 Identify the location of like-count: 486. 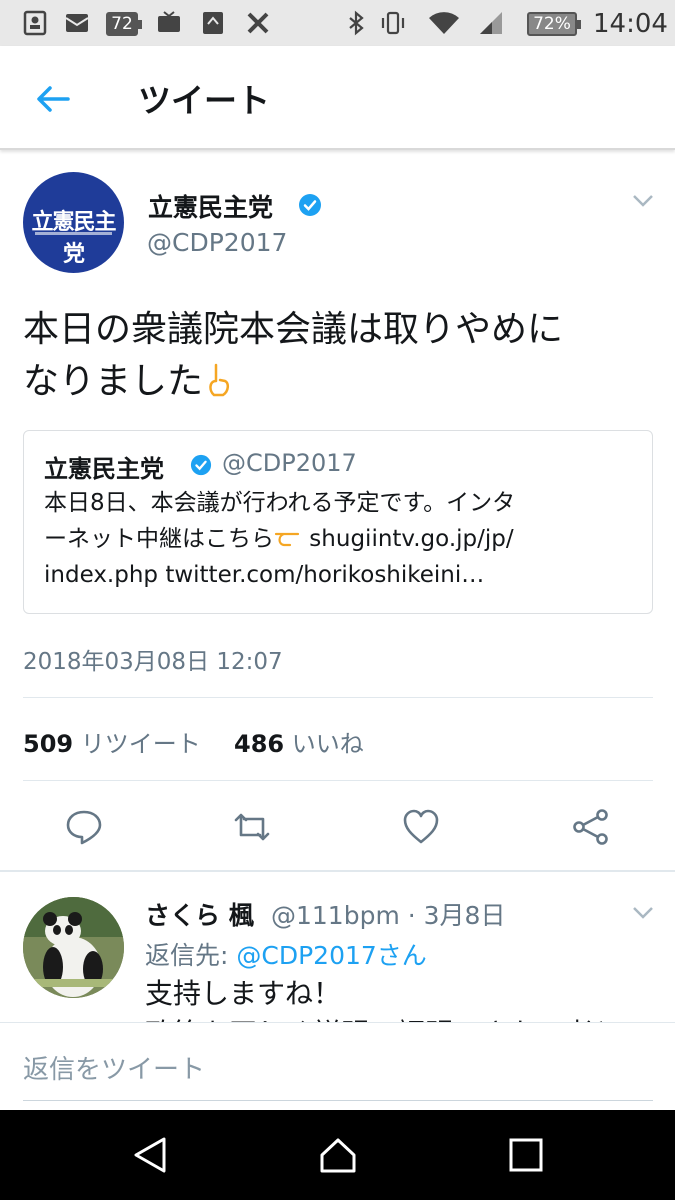
(259, 744).